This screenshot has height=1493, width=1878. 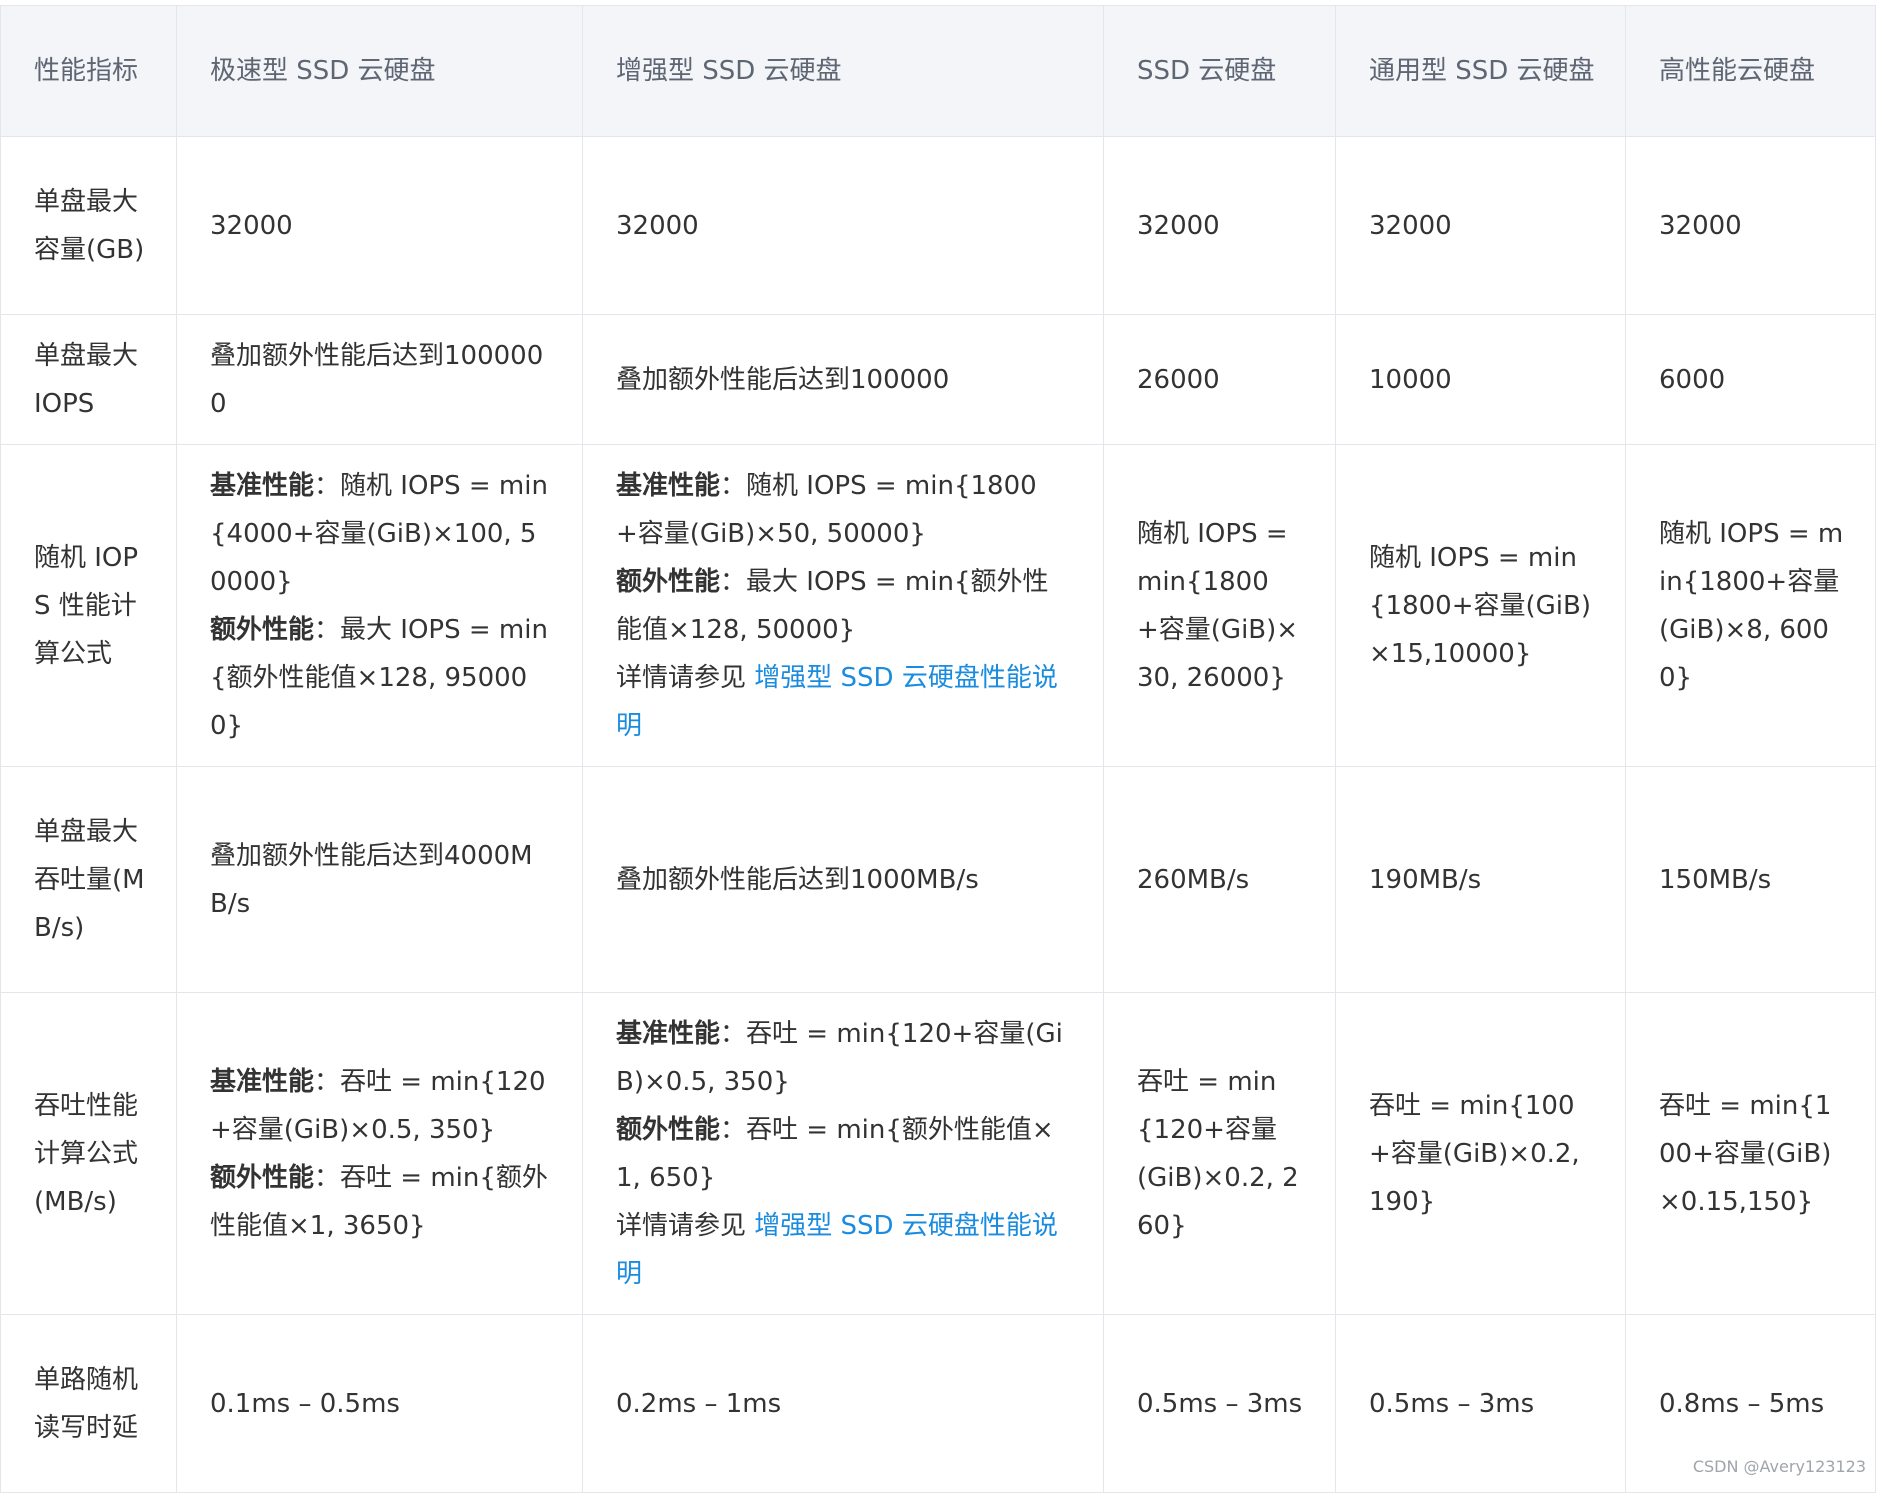 I want to click on table-cell: 0.1ms – 0.5ms, so click(x=379, y=1403).